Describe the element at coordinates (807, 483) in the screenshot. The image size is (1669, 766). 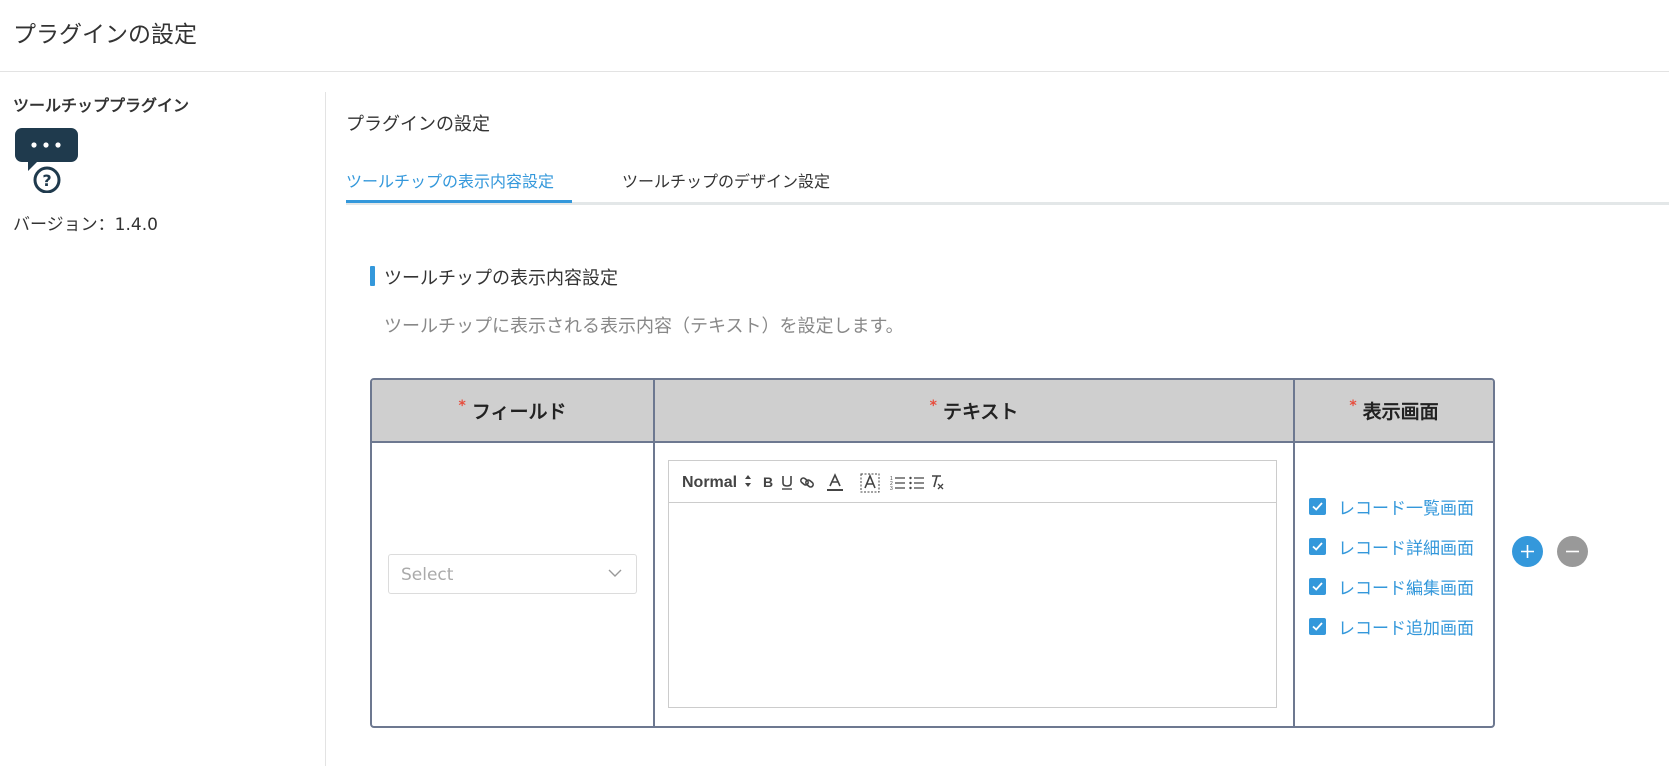
I see `link-icon` at that location.